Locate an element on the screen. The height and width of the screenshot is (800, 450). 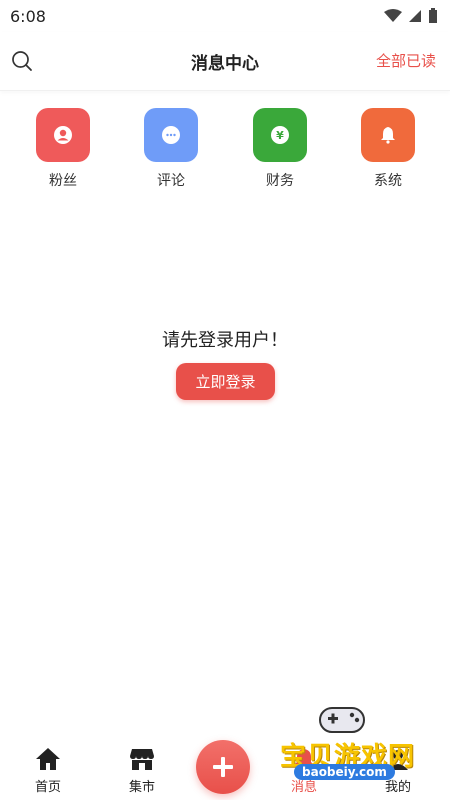
category-system: 系统 is located at coordinates (388, 149).